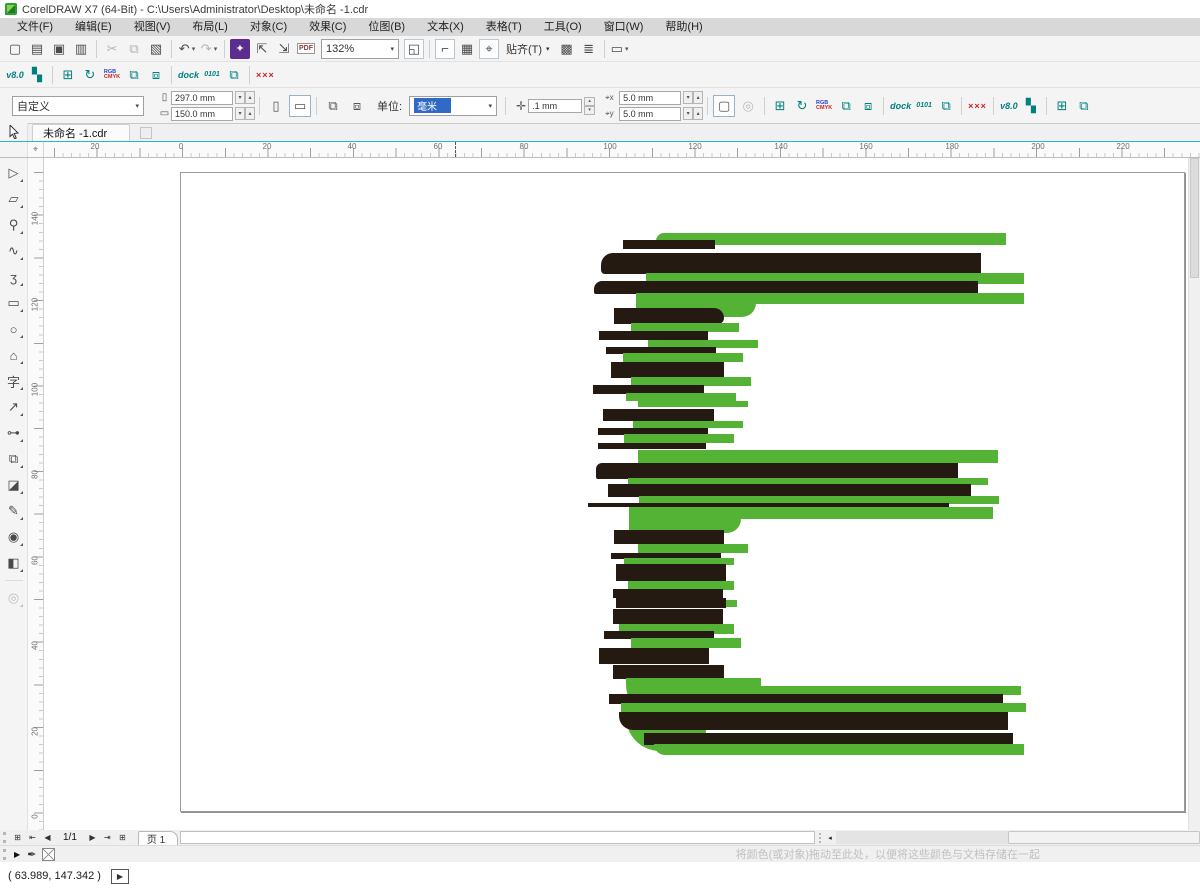 This screenshot has height=890, width=1200. What do you see at coordinates (868, 106) in the screenshot?
I see `macro-doc-locked: ⧈` at bounding box center [868, 106].